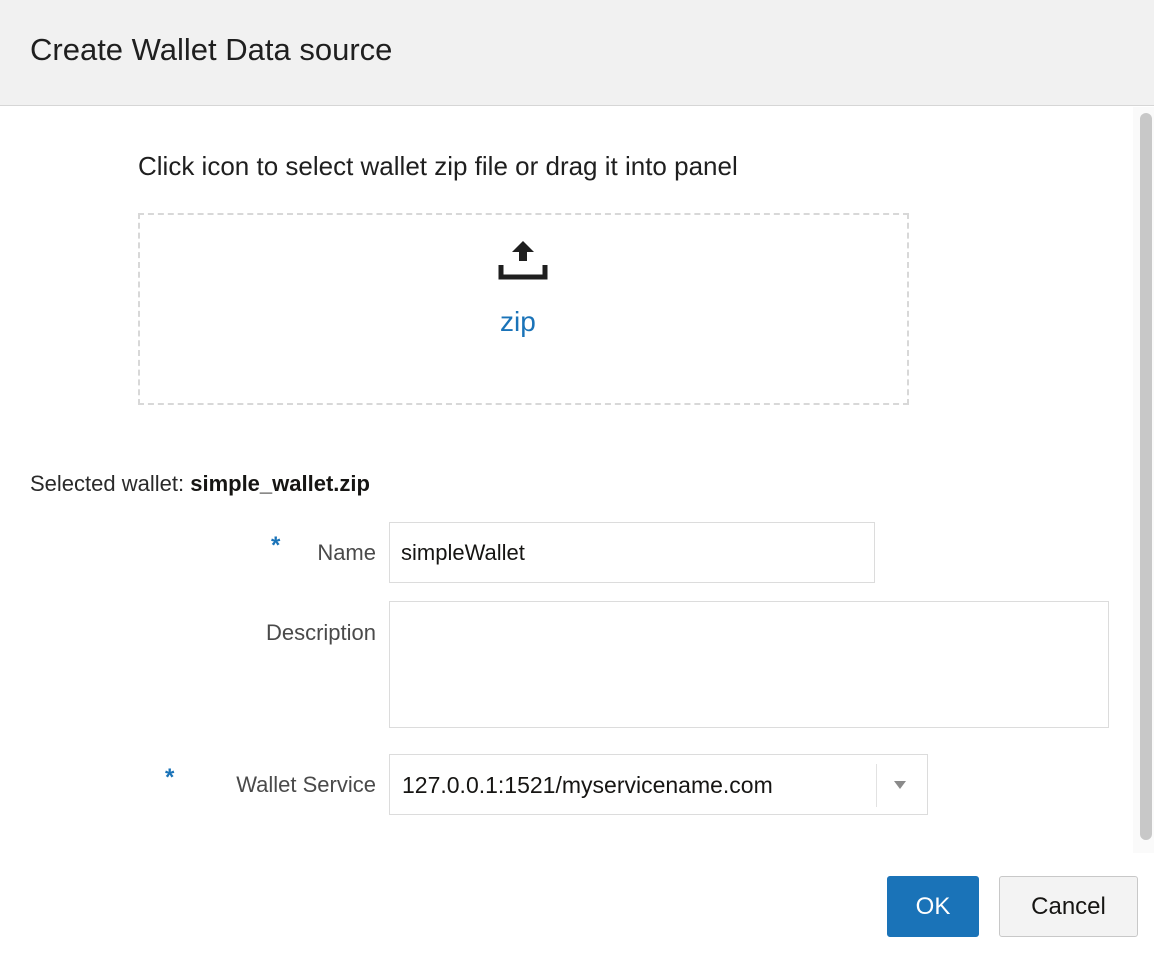 Image resolution: width=1154 pixels, height=961 pixels. What do you see at coordinates (107, 483) in the screenshot?
I see `selected-wallet-label: Selected wallet:` at bounding box center [107, 483].